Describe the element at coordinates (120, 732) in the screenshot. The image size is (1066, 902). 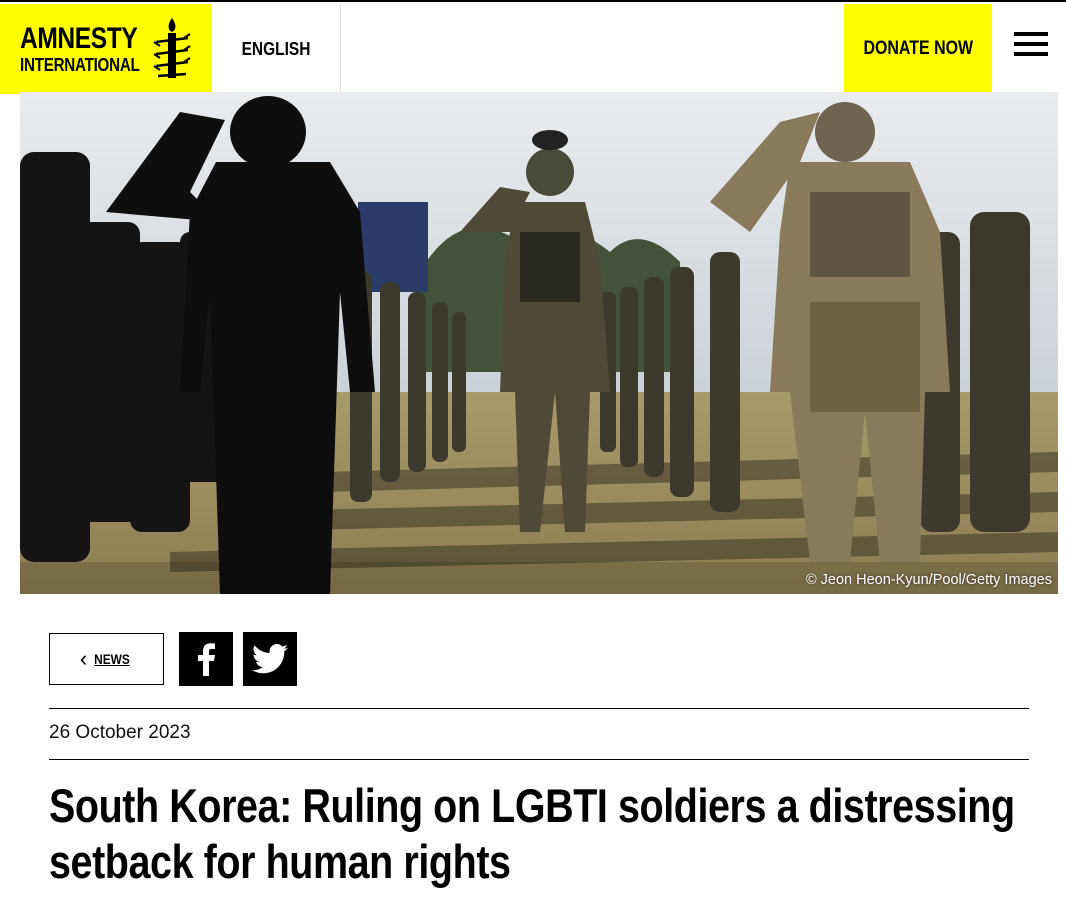
I see `article-date: 26 October 2023` at that location.